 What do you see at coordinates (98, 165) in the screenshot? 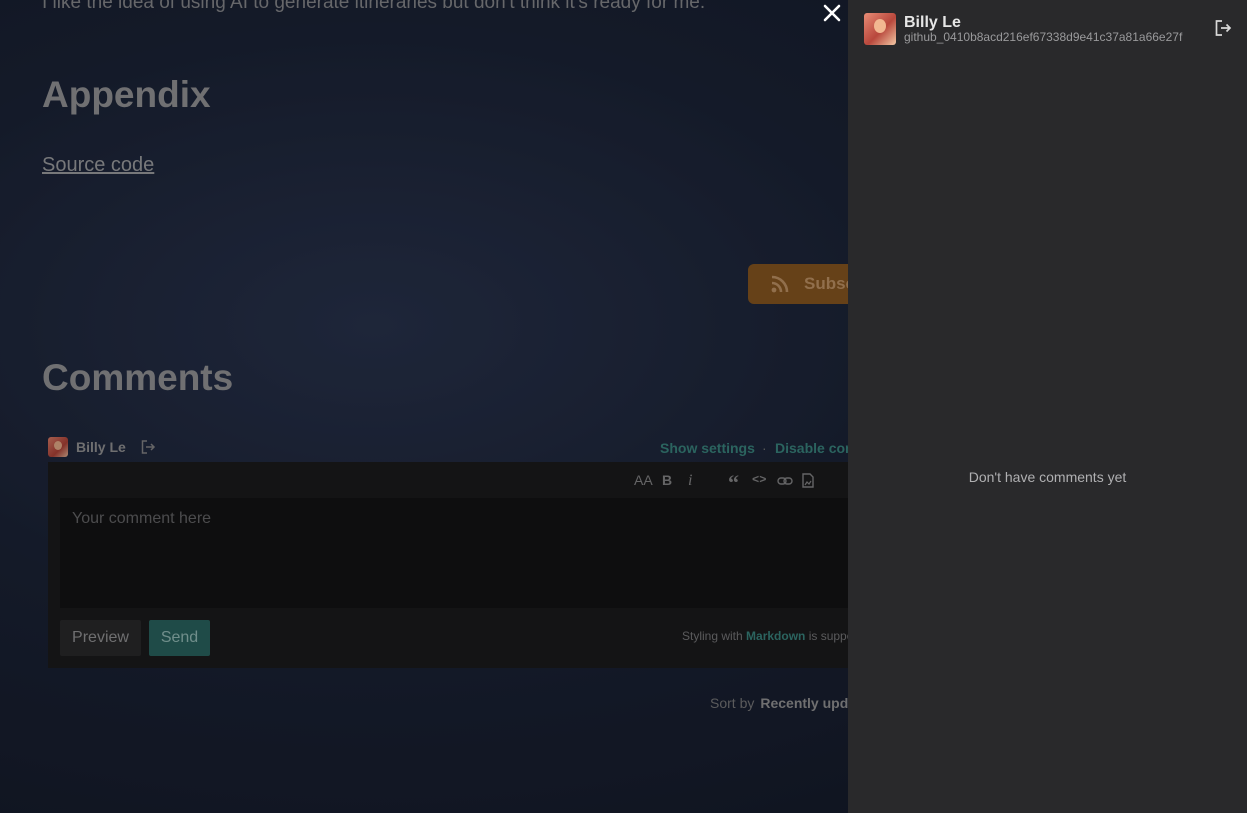
I see `source-code-link: Source code` at bounding box center [98, 165].